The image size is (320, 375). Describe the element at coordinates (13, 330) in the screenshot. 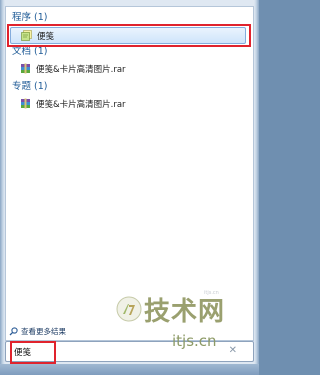

I see `search-icon` at that location.